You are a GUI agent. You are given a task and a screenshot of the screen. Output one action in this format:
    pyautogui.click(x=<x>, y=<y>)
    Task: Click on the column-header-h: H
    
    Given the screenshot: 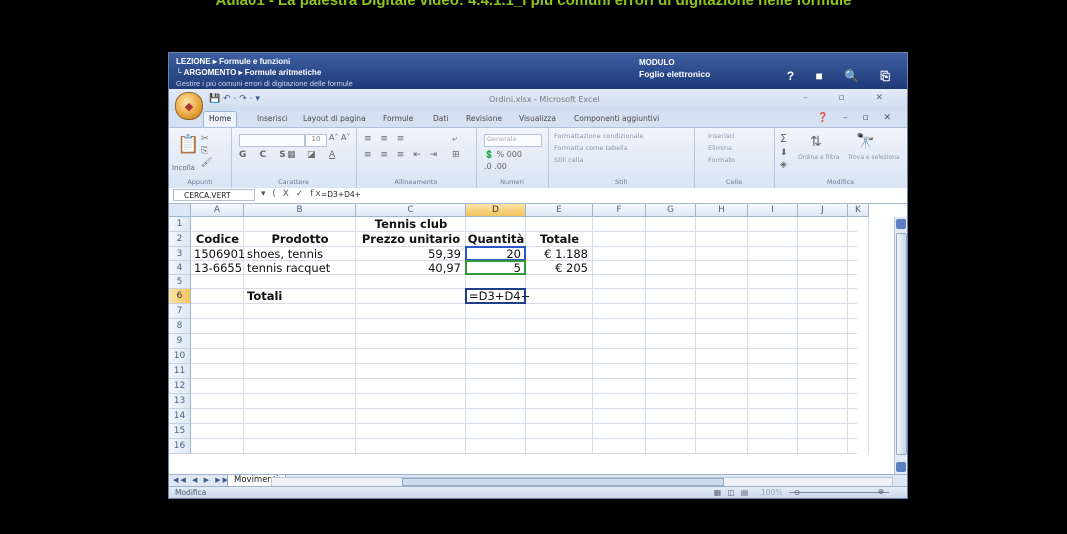 What is the action you would take?
    pyautogui.click(x=722, y=210)
    